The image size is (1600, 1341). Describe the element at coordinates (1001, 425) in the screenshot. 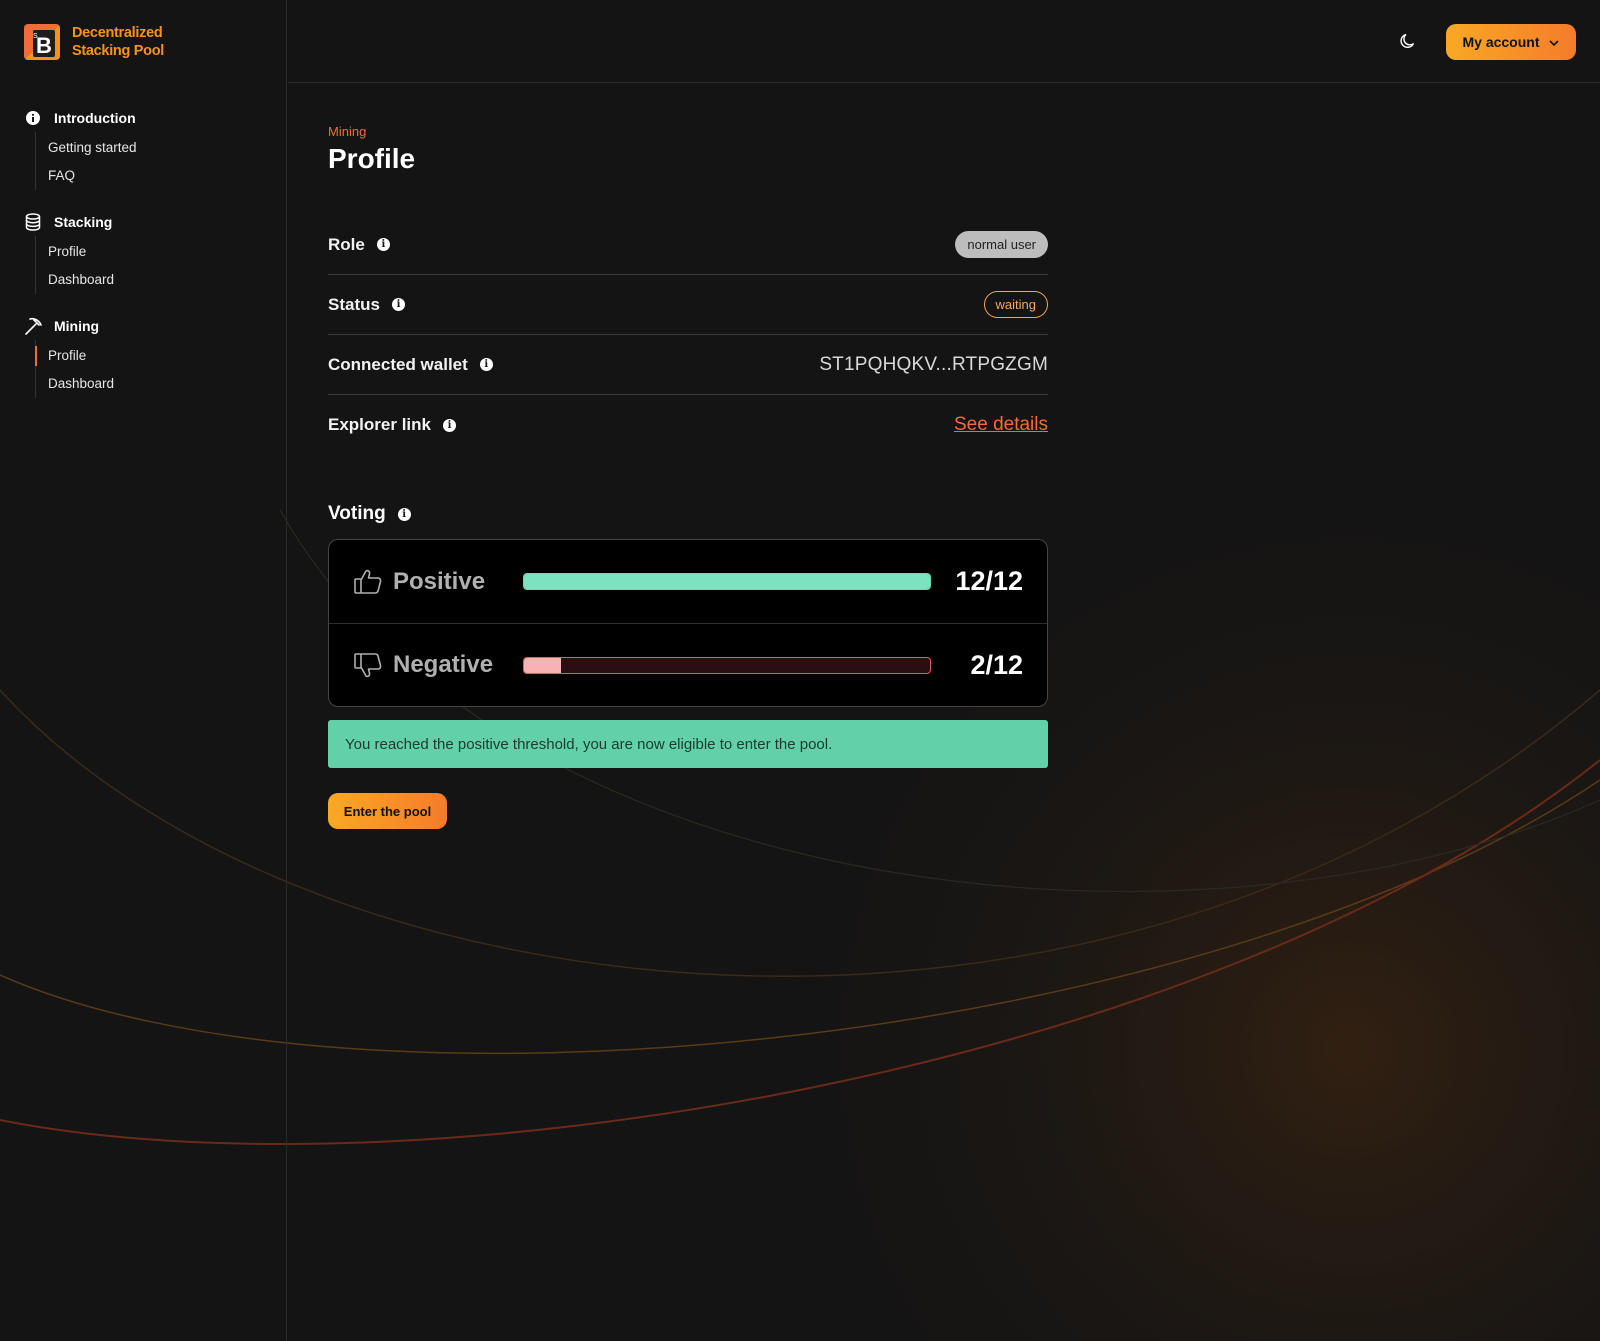

I see `see-details-link: See details` at that location.